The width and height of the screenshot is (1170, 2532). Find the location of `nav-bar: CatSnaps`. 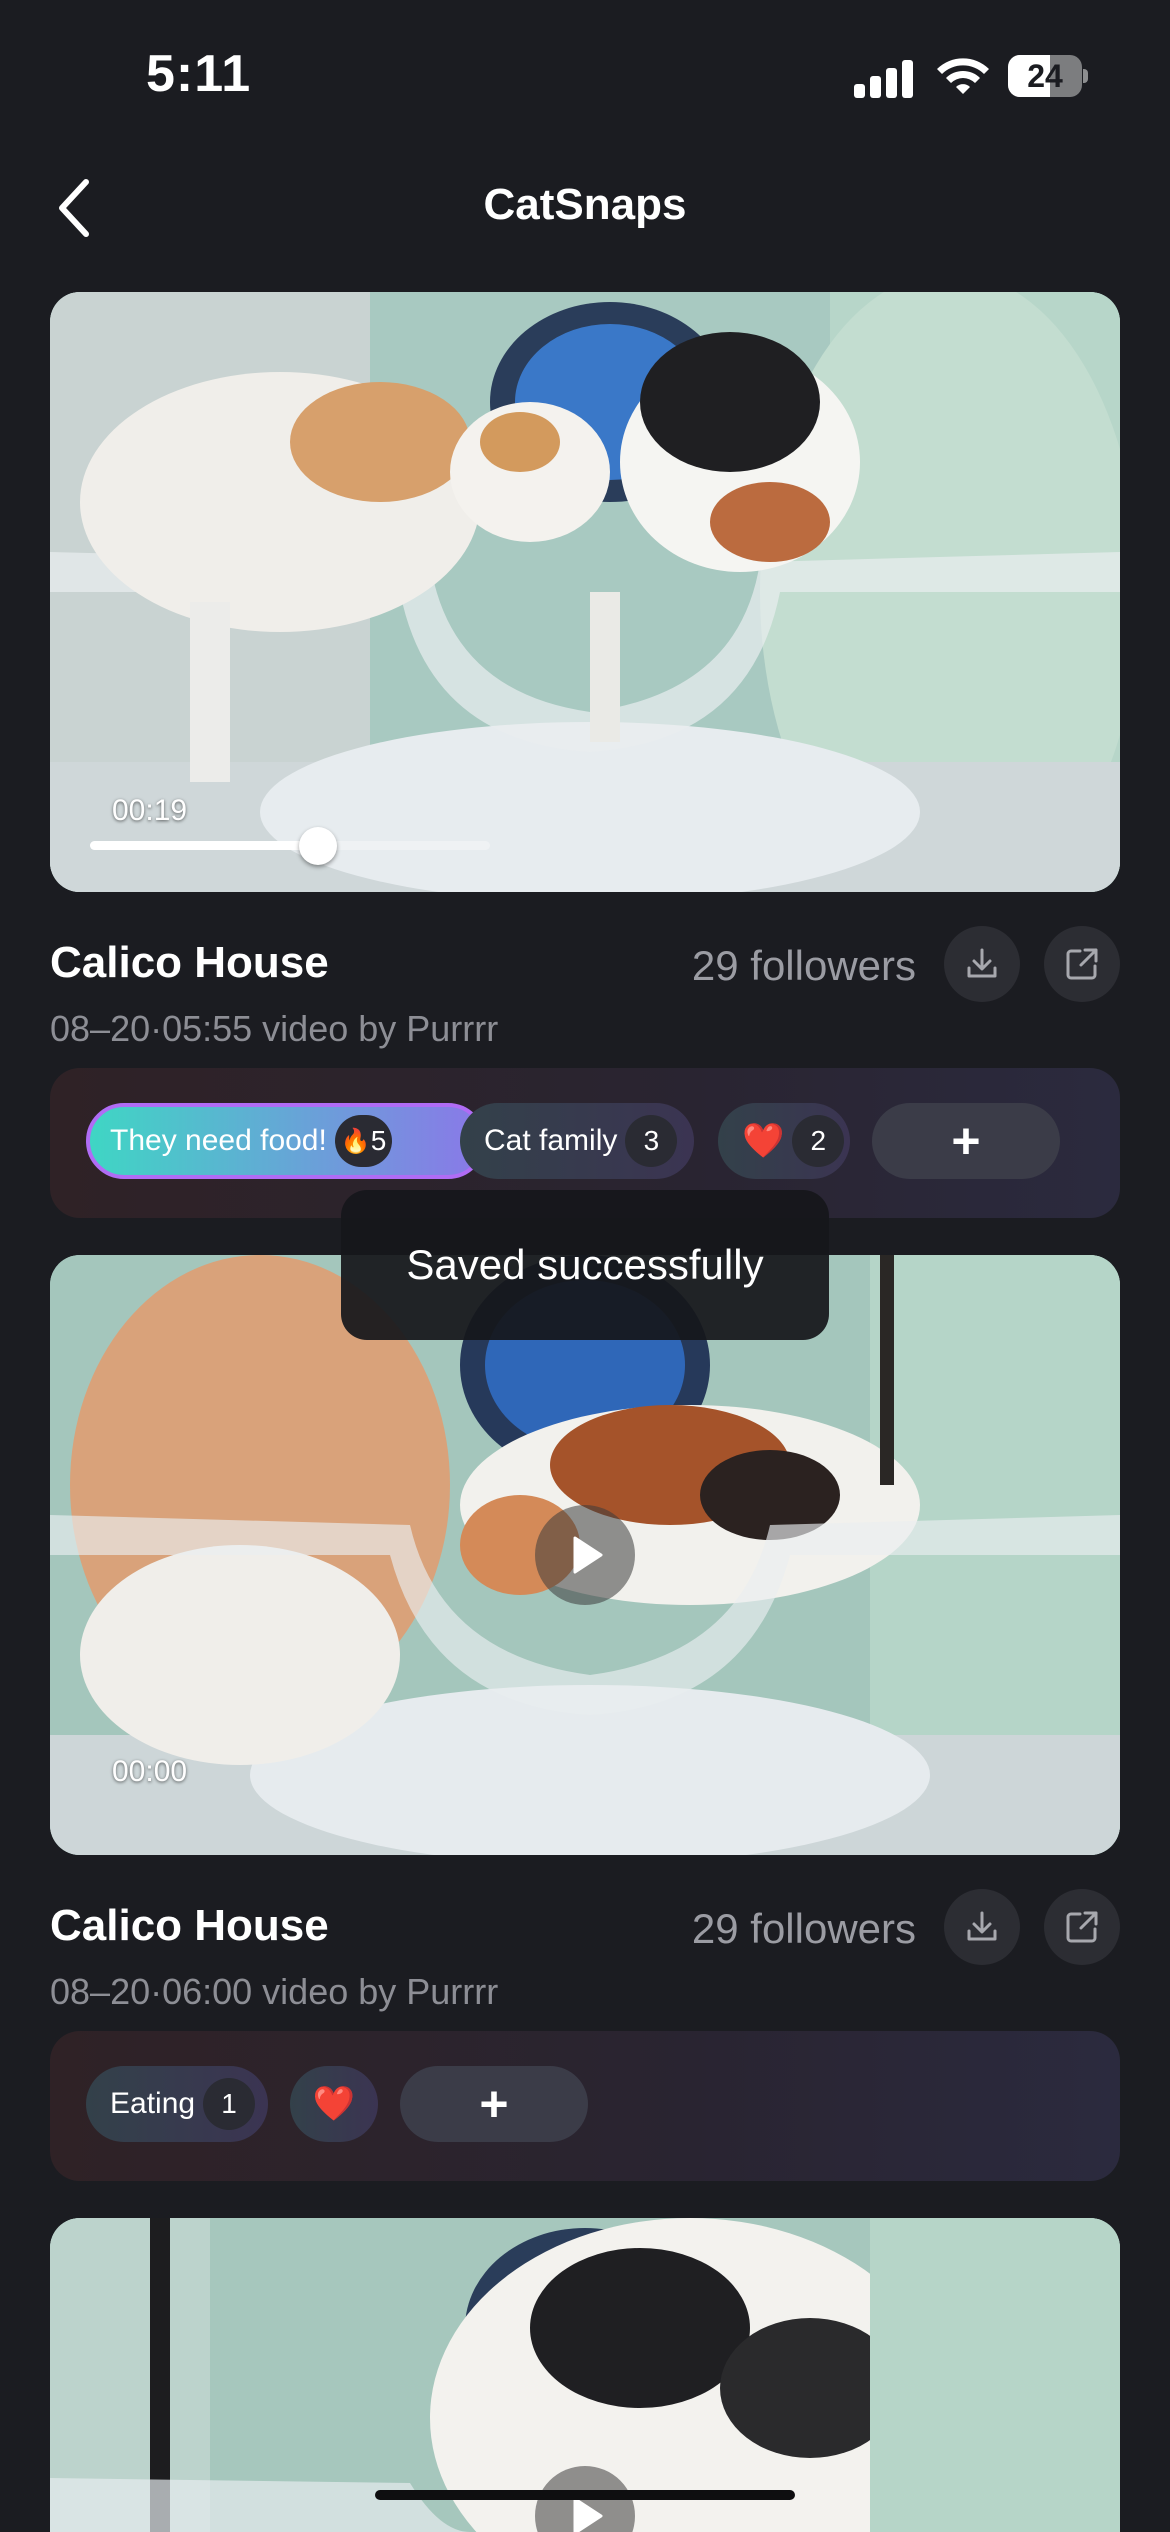

nav-bar: CatSnaps is located at coordinates (585, 208).